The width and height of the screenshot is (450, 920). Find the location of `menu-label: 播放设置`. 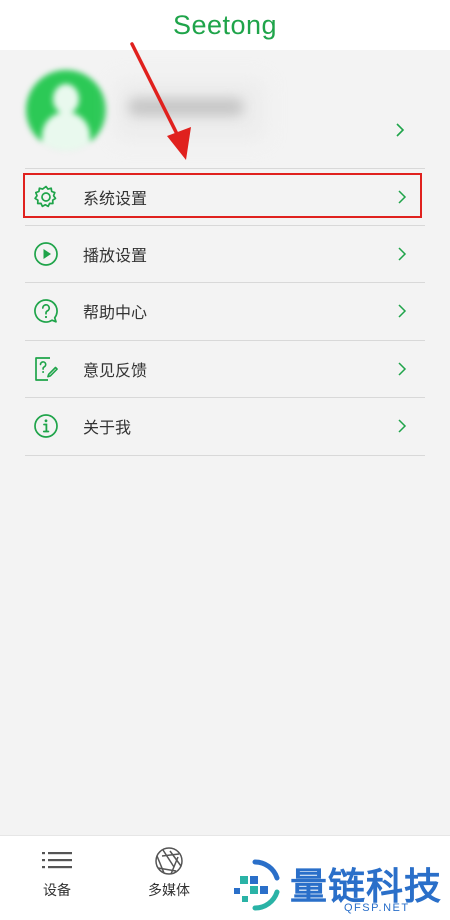

menu-label: 播放设置 is located at coordinates (115, 255).